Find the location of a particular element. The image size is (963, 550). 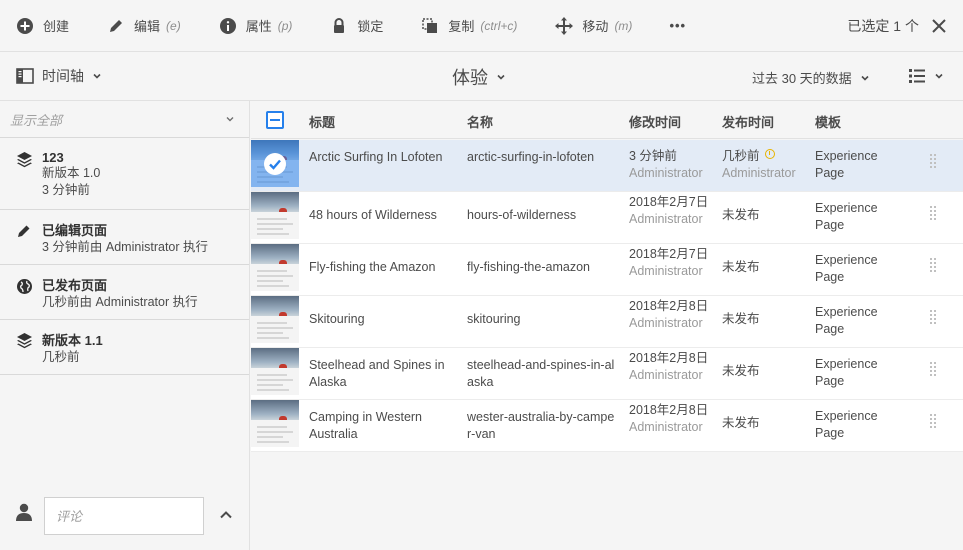

warning-icon is located at coordinates (769, 154).